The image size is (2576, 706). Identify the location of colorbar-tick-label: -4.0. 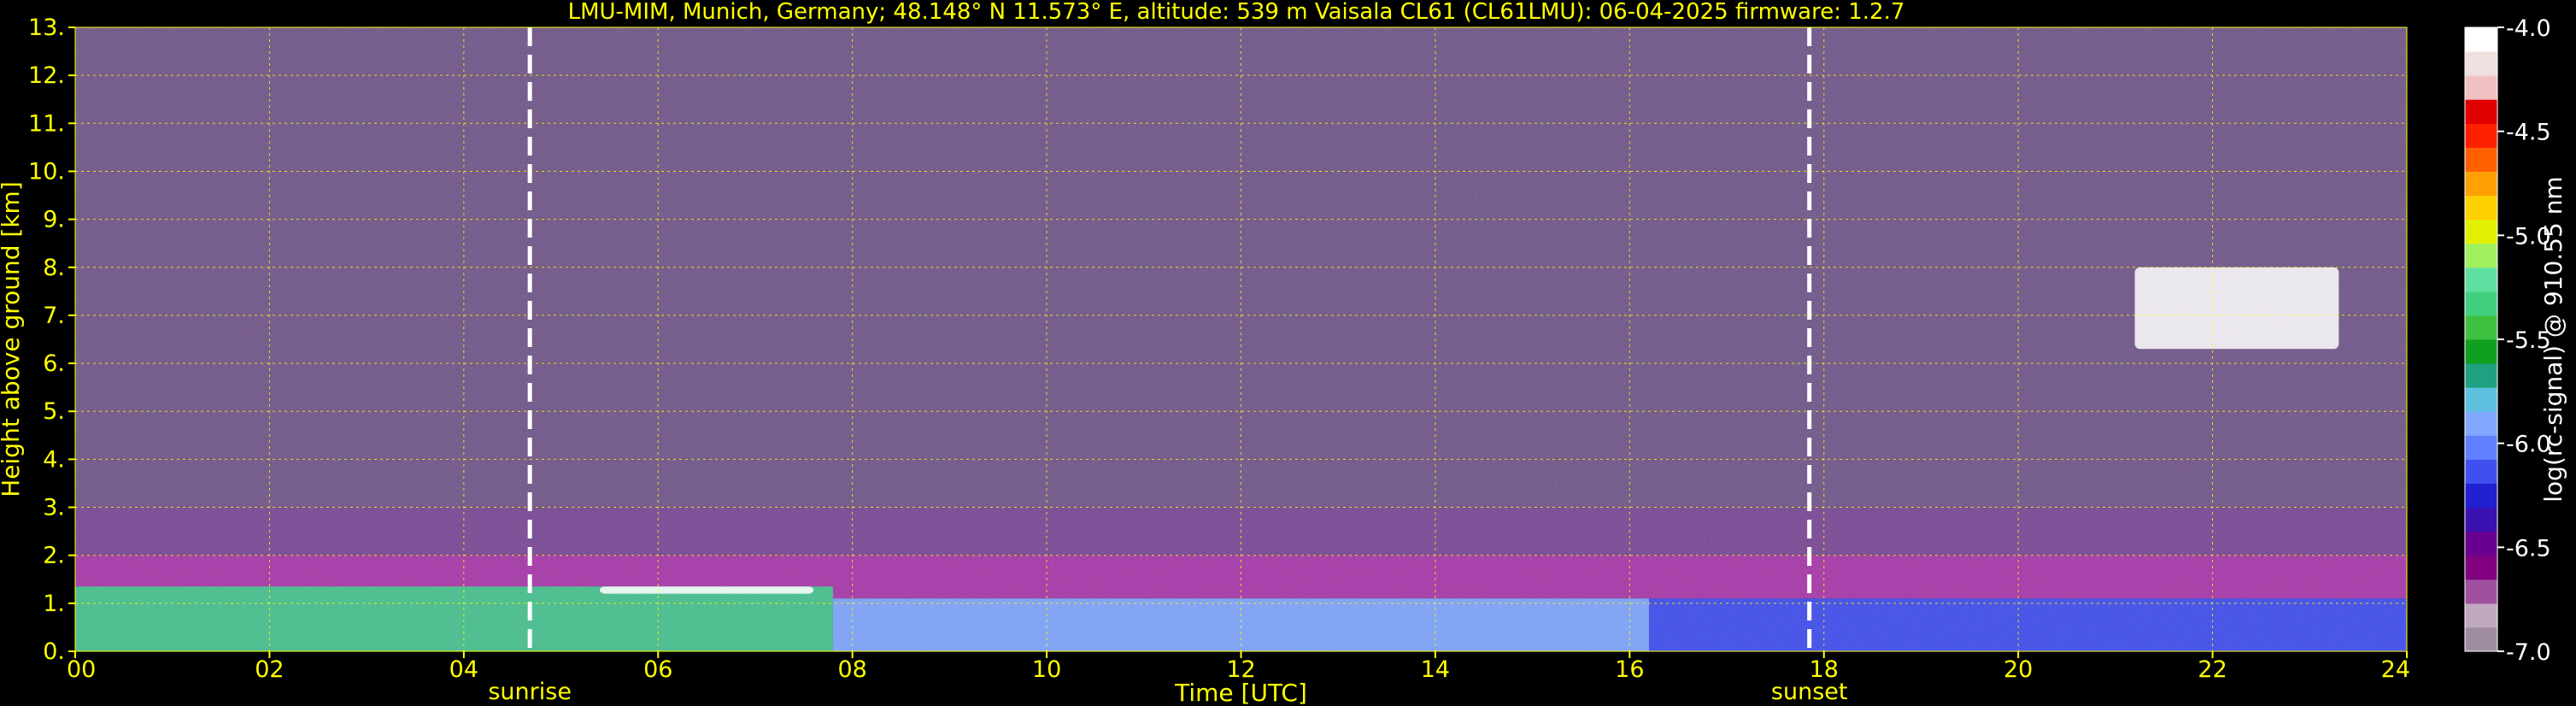
(2528, 28).